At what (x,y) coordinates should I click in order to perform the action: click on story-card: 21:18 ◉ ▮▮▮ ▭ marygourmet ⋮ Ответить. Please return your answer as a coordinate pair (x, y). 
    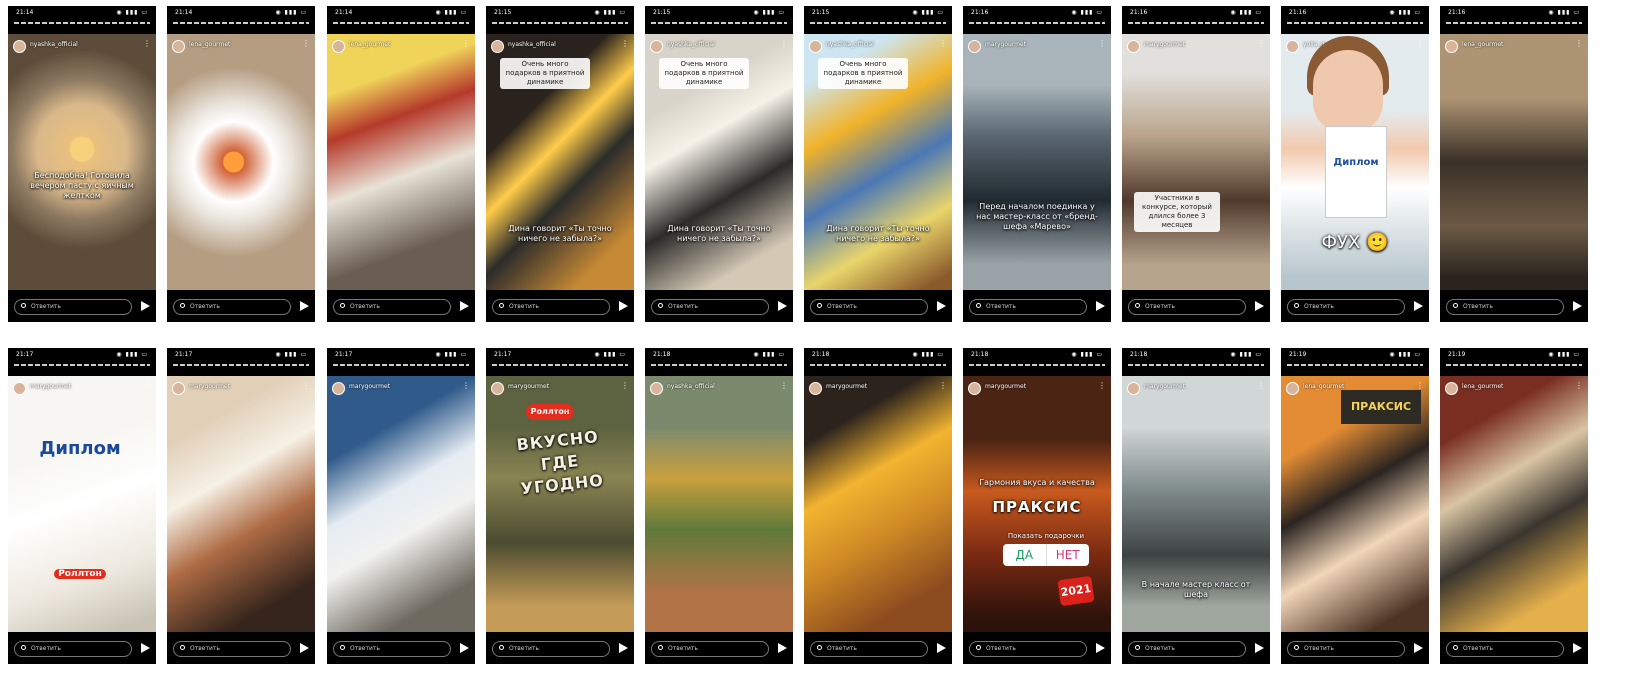
    Looking at the image, I should click on (878, 506).